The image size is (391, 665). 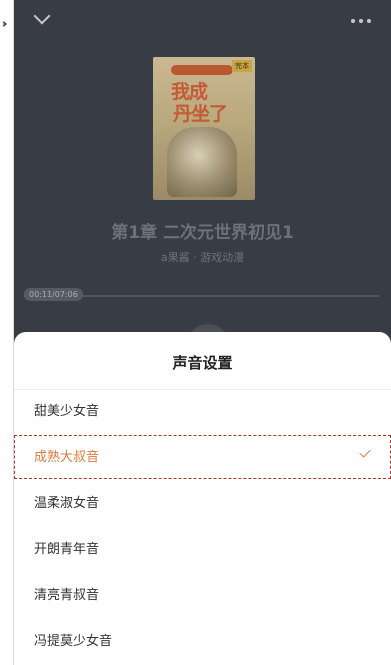 What do you see at coordinates (7, 332) in the screenshot?
I see `left-edge-strip` at bounding box center [7, 332].